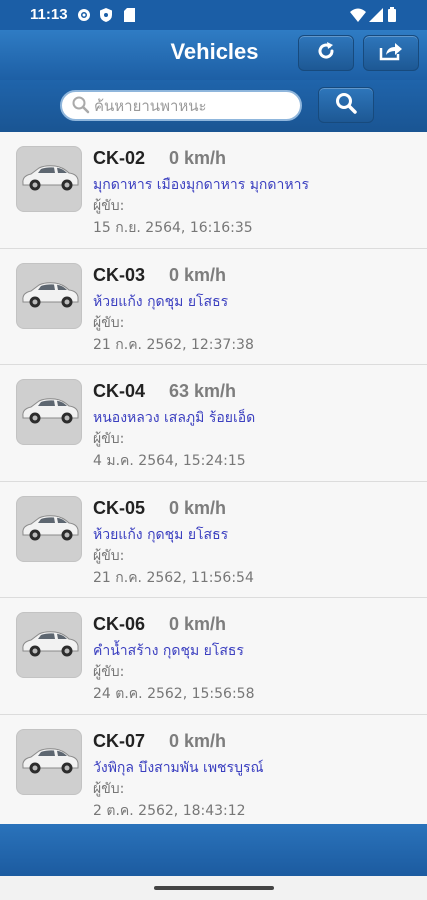 Image resolution: width=427 pixels, height=900 pixels. I want to click on home-gesture-handle, so click(214, 888).